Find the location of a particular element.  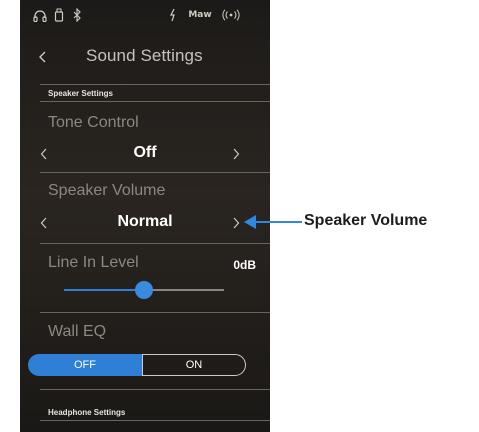

tone-control-label: Tone Control is located at coordinates (93, 122).